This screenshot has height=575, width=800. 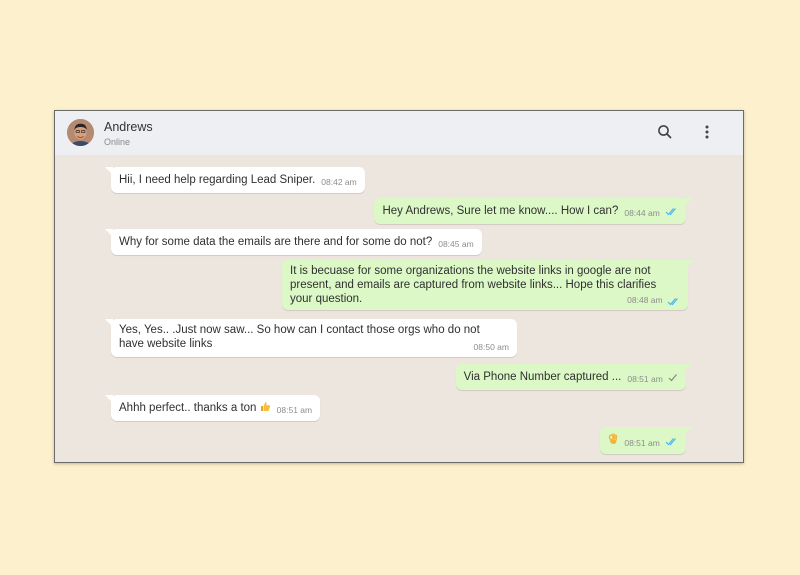 What do you see at coordinates (265, 406) in the screenshot?
I see `thumbs-up-emoji-icon` at bounding box center [265, 406].